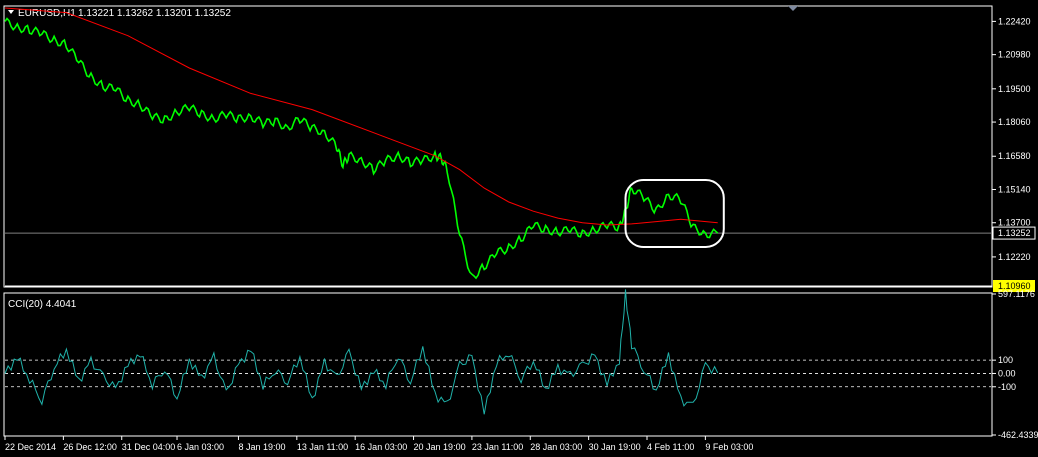 The image size is (1038, 457). I want to click on time-tick-label: 8 Jan 19:00, so click(261, 447).